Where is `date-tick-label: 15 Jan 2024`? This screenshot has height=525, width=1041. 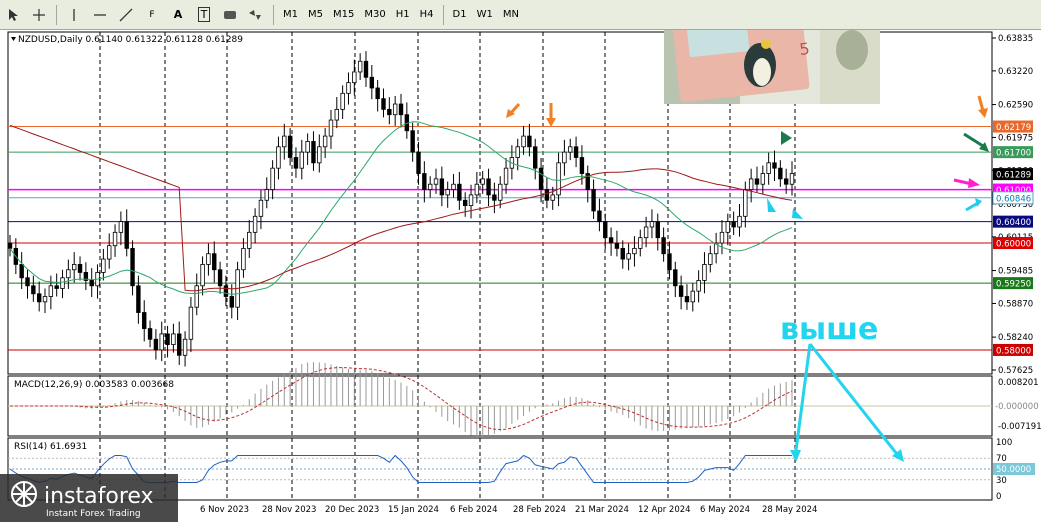 date-tick-label: 15 Jan 2024 is located at coordinates (413, 510).